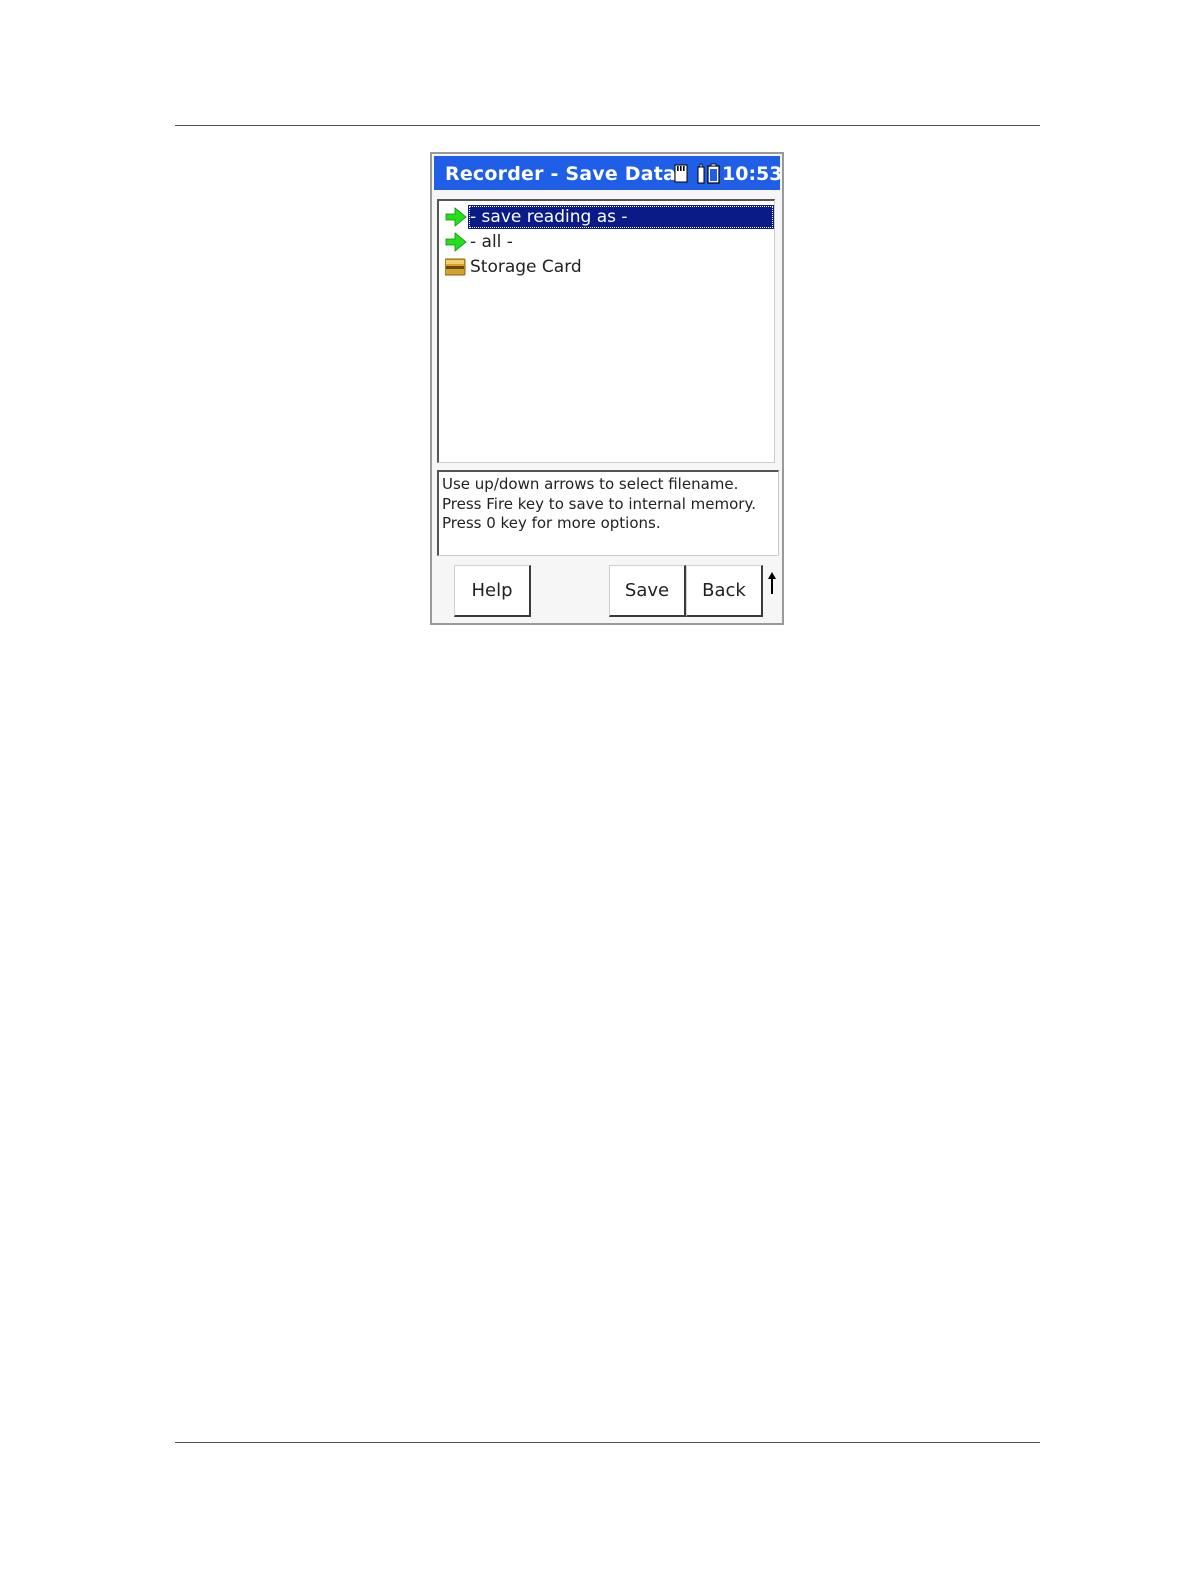  I want to click on title-bar: Recorder - Save Data 10:53, so click(608, 173).